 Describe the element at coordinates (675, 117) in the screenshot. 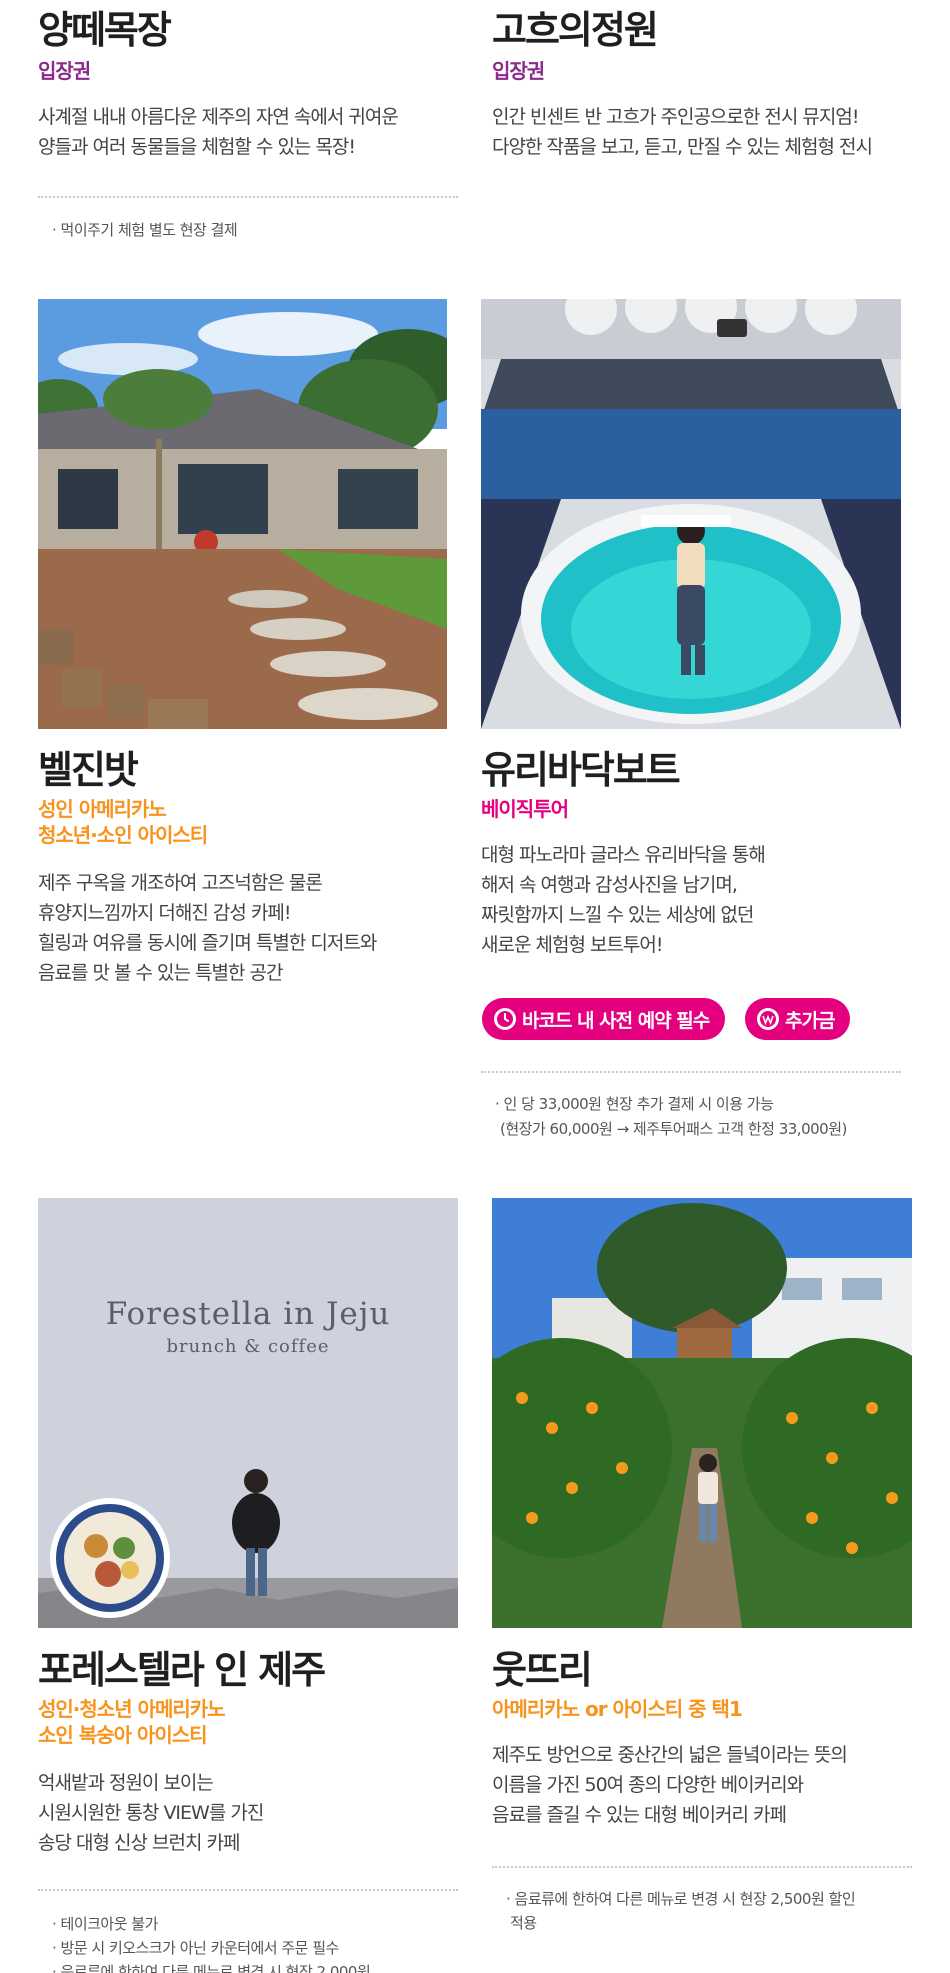

I see `description-line: 인간 빈센트 반 고흐가 주인공으로한 전시 뮤지엄!` at that location.